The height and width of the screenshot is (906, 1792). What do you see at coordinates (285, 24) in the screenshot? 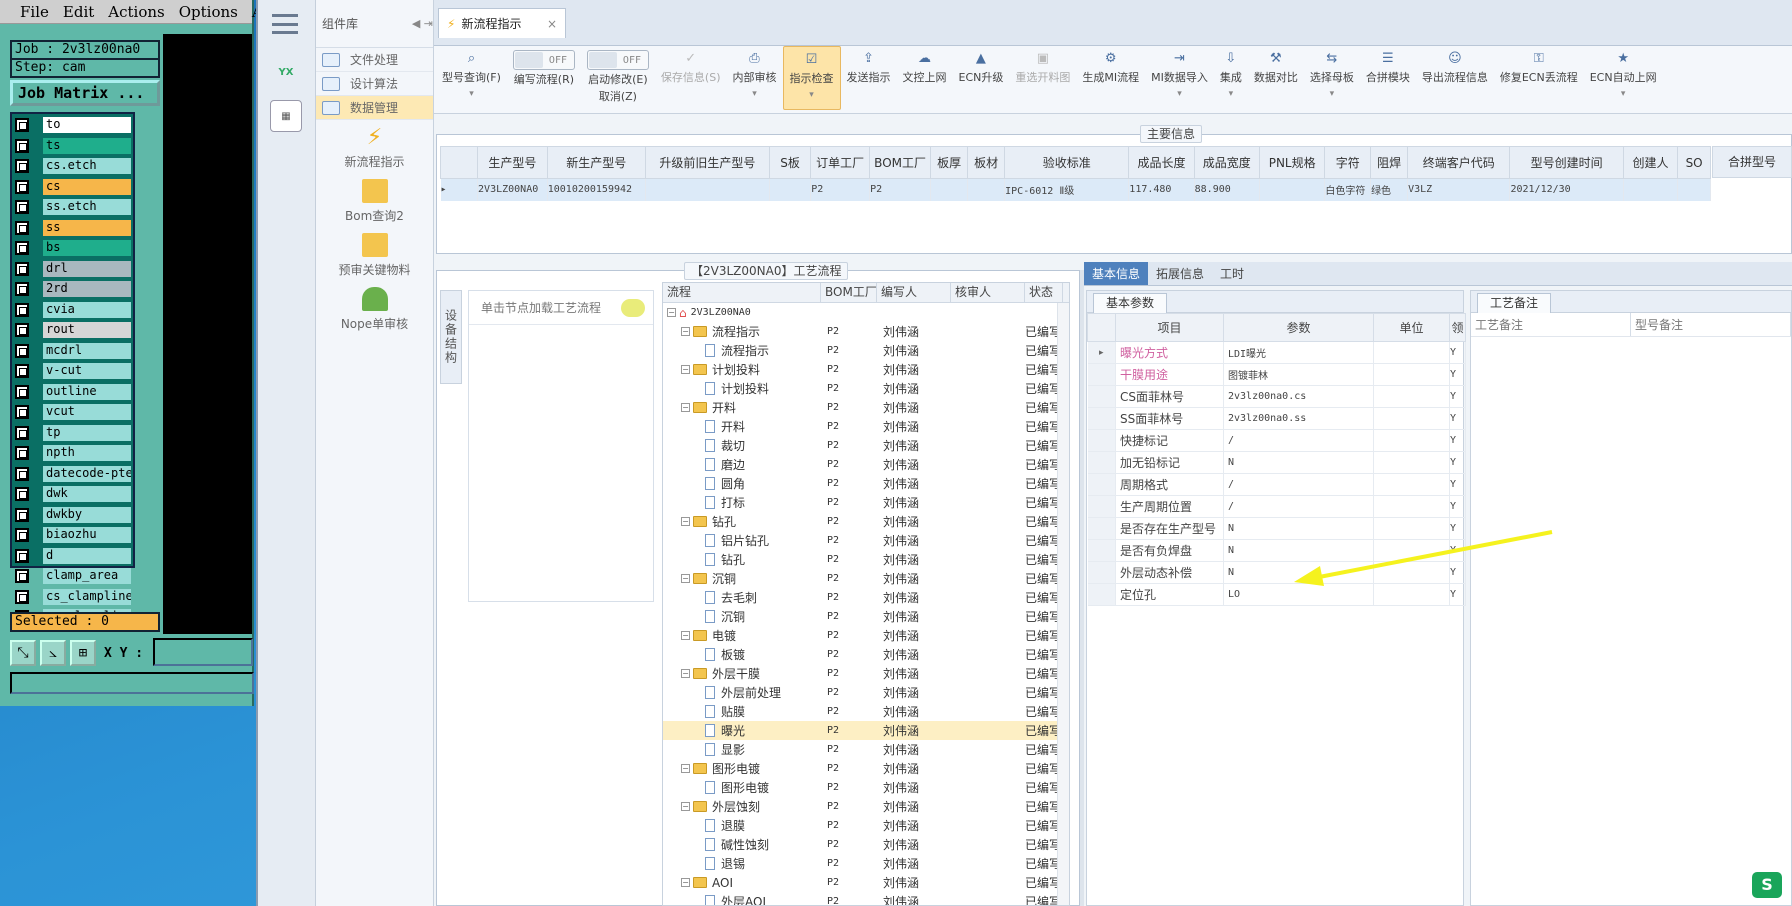
I see `hamburger-icon` at bounding box center [285, 24].